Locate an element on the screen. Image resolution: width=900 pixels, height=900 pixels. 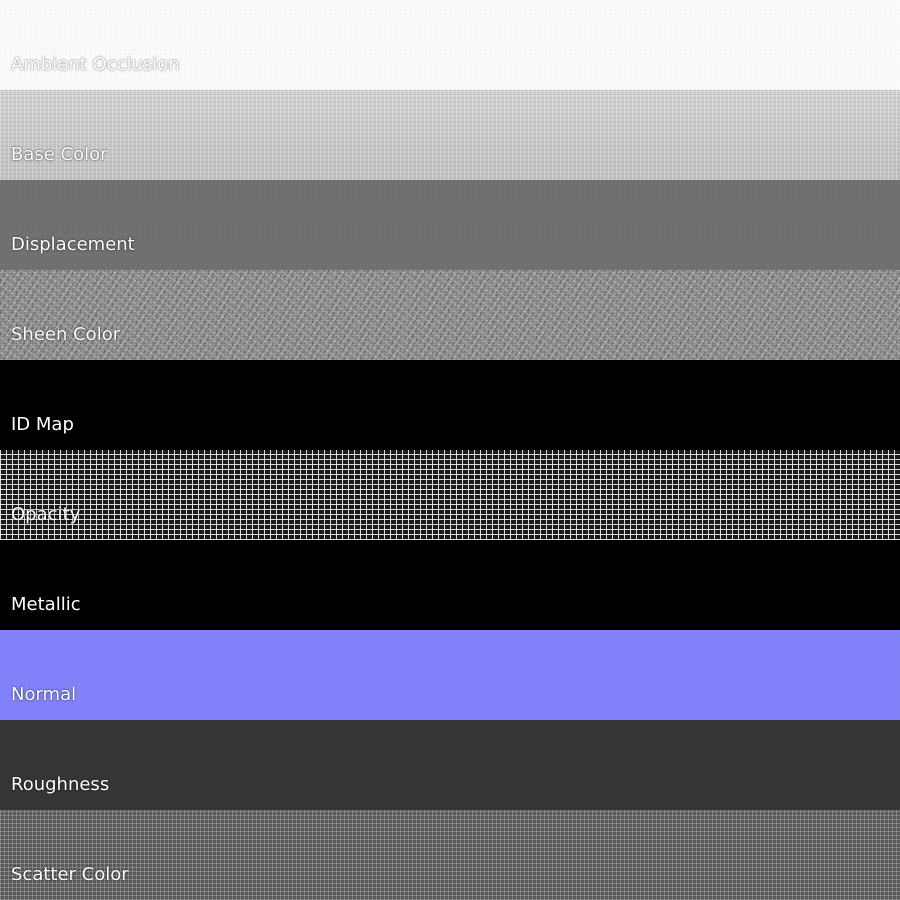
normal-label: Normal is located at coordinates (44, 694).